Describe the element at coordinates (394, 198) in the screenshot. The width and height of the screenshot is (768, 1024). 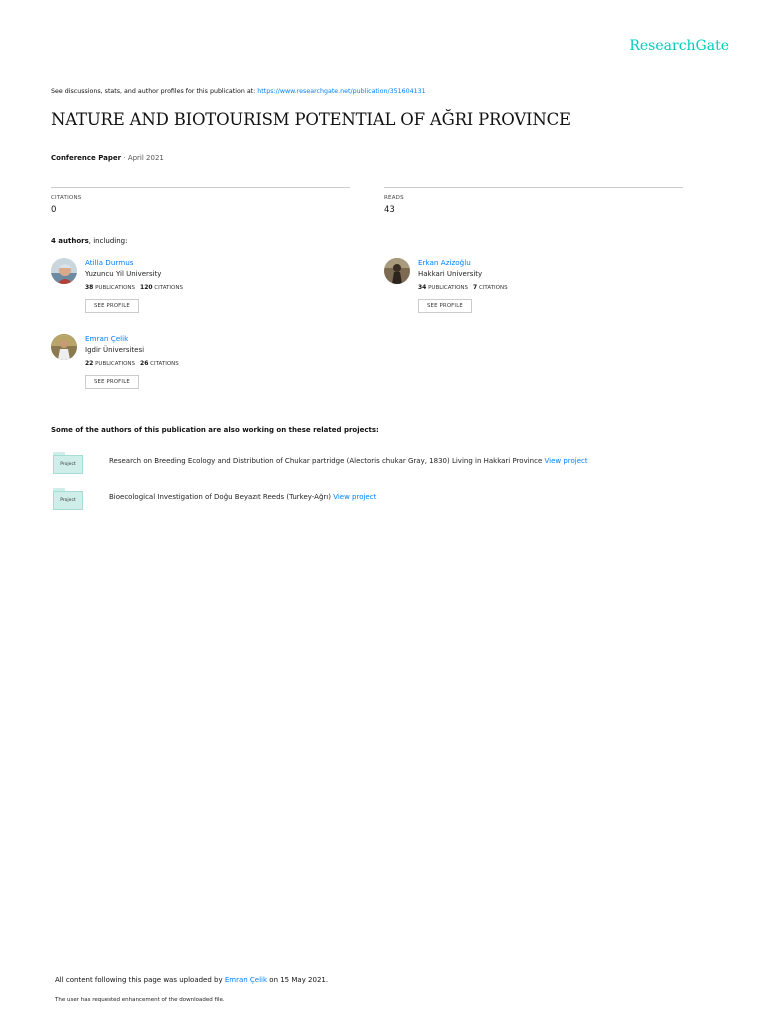
I see `reads-label: READS` at that location.